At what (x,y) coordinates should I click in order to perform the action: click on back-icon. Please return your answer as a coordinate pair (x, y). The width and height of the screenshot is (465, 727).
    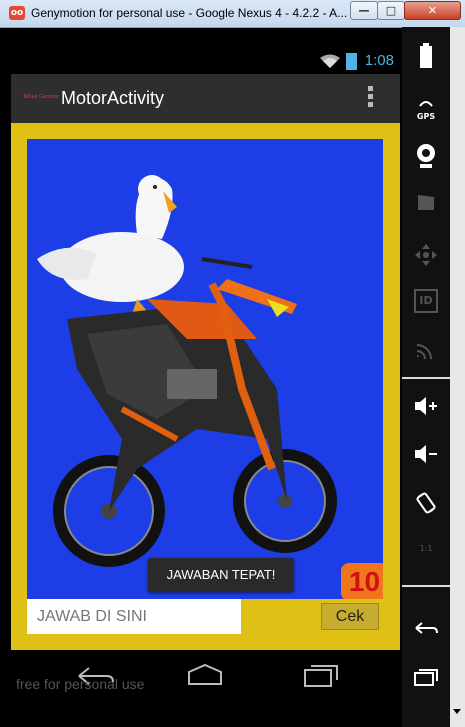
    Looking at the image, I should click on (426, 628).